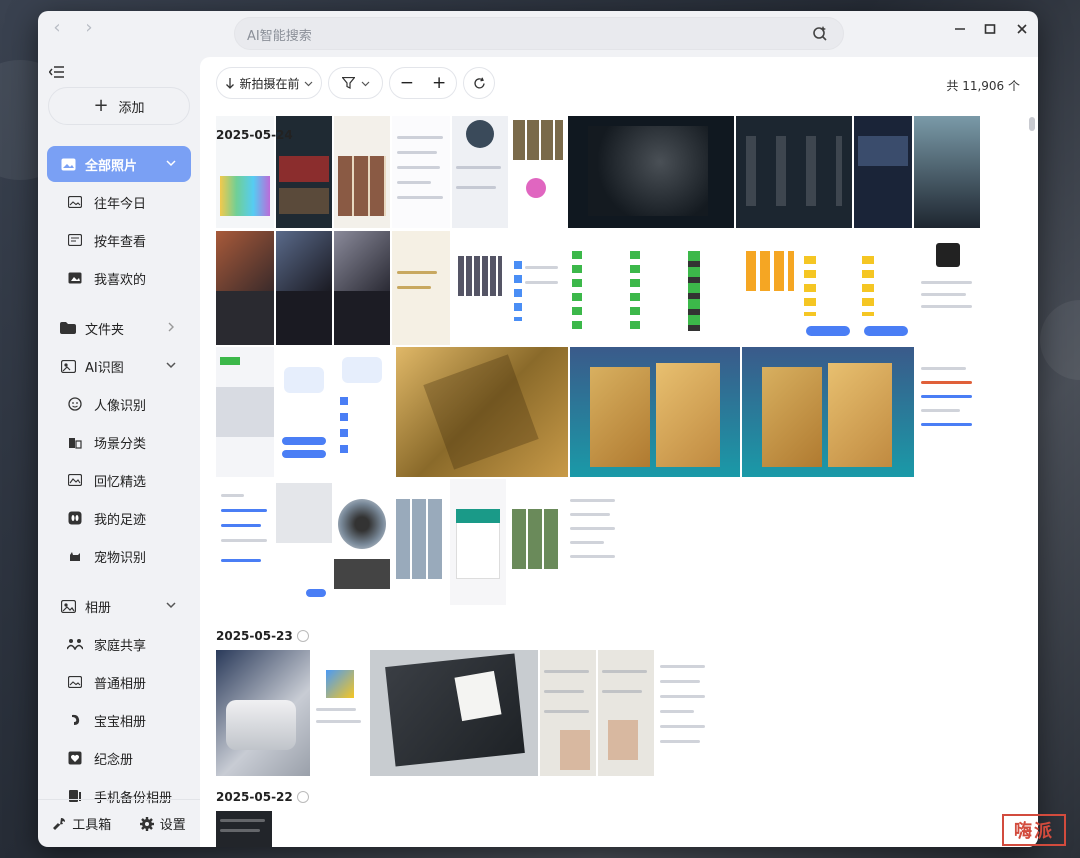 This screenshot has height=858, width=1080. I want to click on sidebar-item-favorites: 我喜欢的, so click(119, 278).